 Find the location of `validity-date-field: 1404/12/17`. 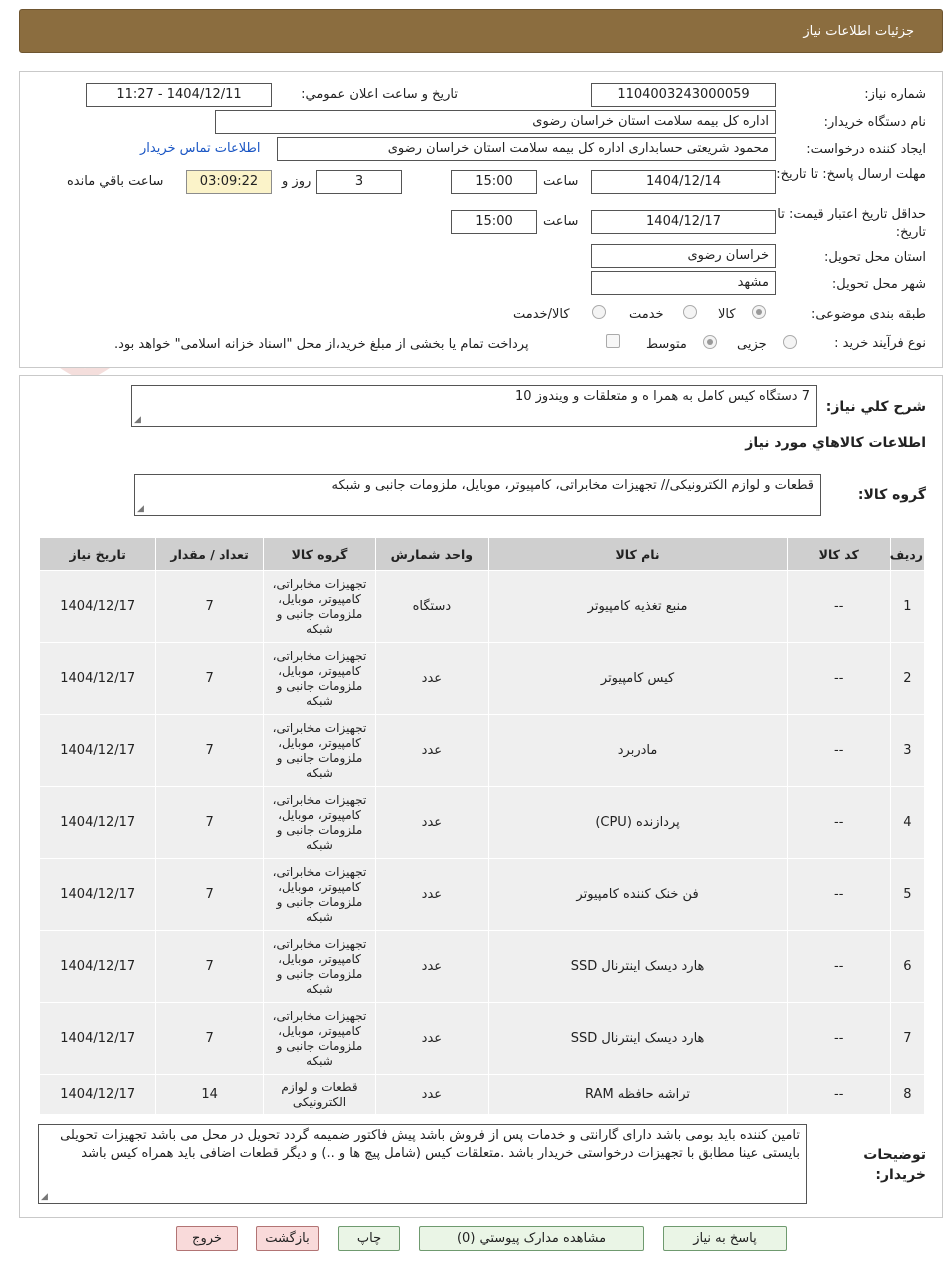

validity-date-field: 1404/12/17 is located at coordinates (683, 222).